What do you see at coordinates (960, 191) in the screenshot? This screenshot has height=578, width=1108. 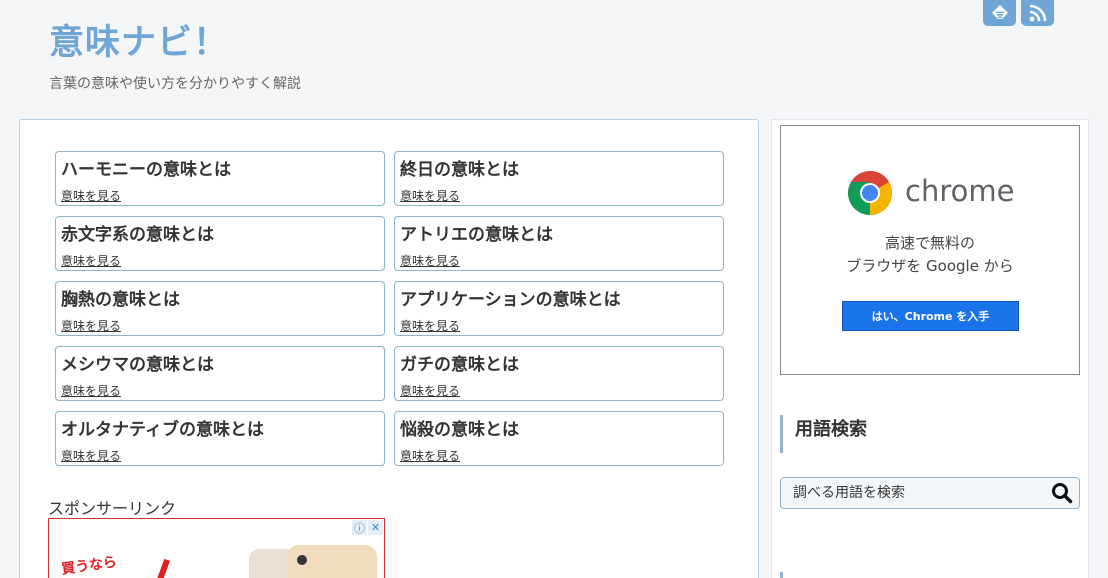 I see `chrome-brand: chrome` at bounding box center [960, 191].